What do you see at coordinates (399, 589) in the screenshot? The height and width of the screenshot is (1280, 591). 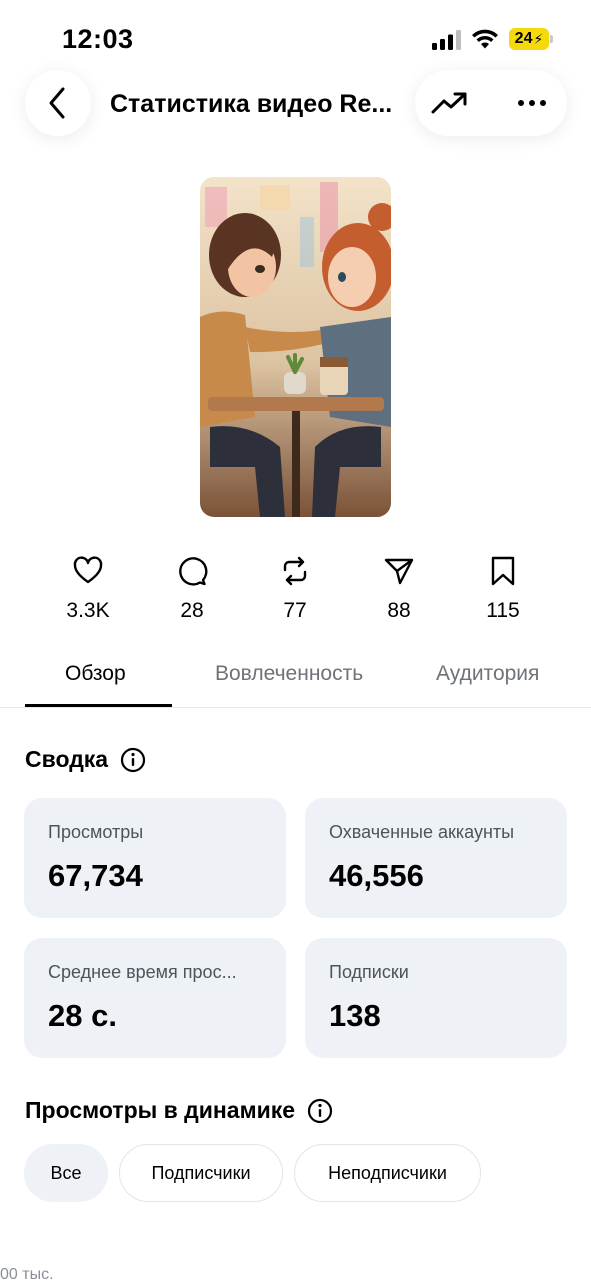 I see `shares-stat: 88` at bounding box center [399, 589].